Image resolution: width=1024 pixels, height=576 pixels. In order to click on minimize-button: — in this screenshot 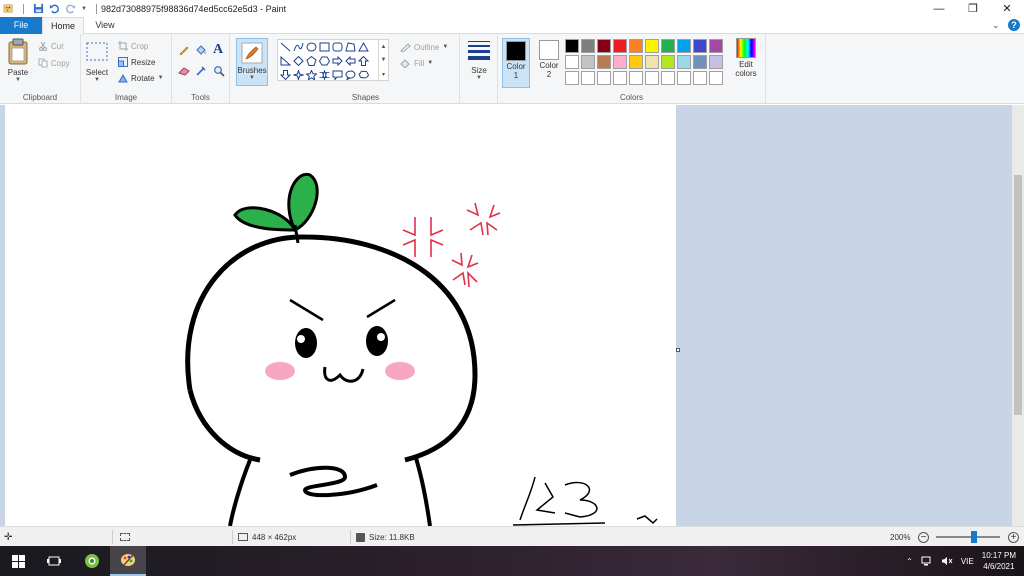, I will do `click(939, 8)`.